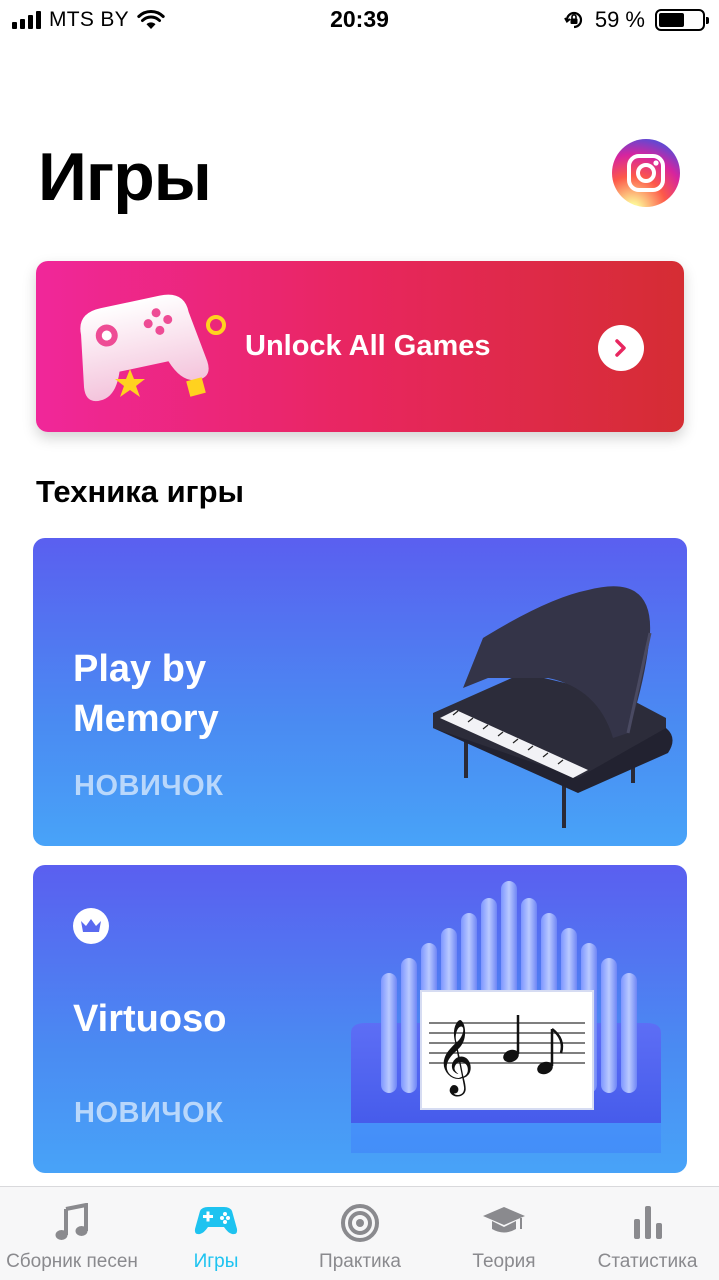 The height and width of the screenshot is (1280, 719). I want to click on unlock-all-games-banner: Unlock All Games, so click(360, 346).